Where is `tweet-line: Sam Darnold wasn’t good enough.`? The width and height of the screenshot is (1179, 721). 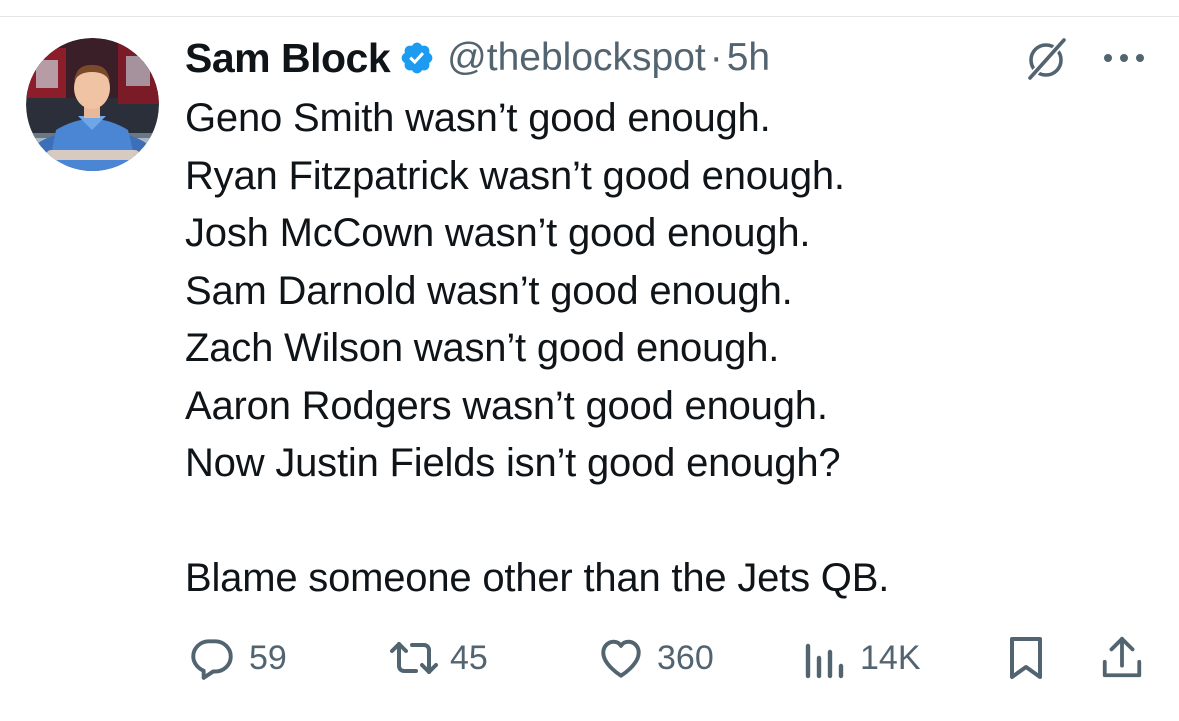 tweet-line: Sam Darnold wasn’t good enough. is located at coordinates (489, 290).